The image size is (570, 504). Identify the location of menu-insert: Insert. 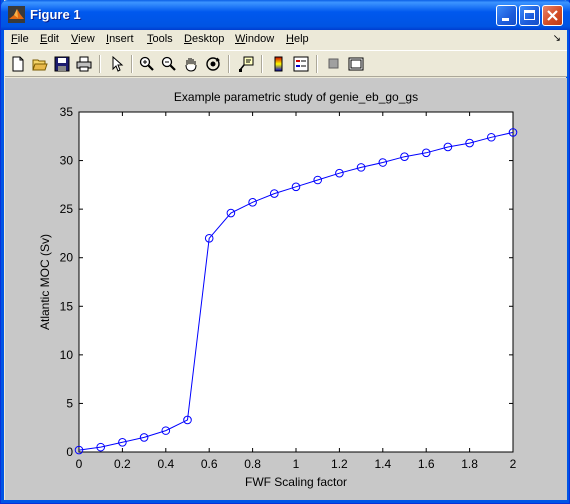
(120, 39).